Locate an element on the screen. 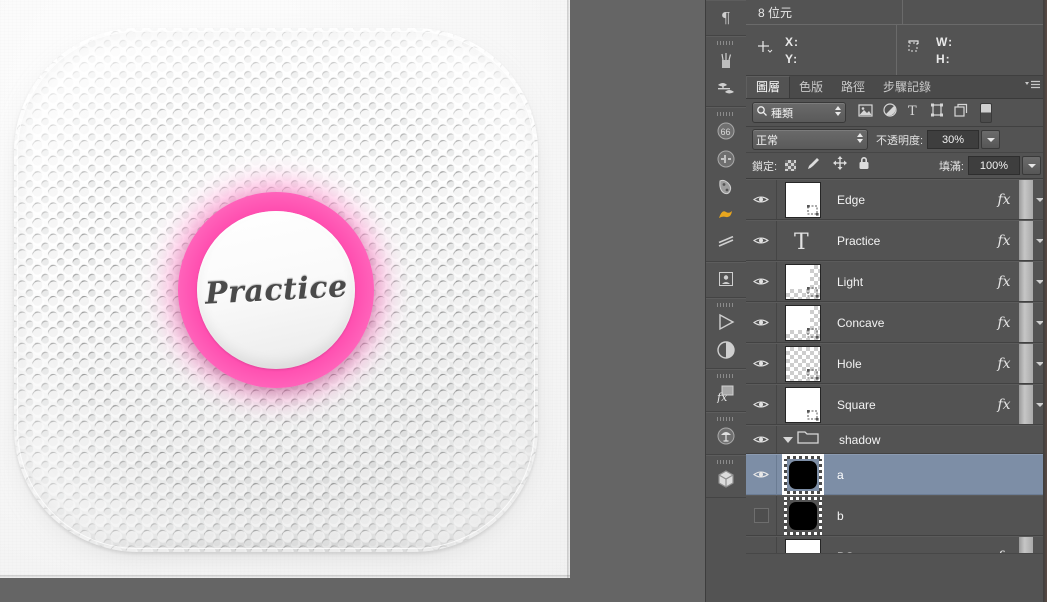  lock-transparency-icon is located at coordinates (791, 165).